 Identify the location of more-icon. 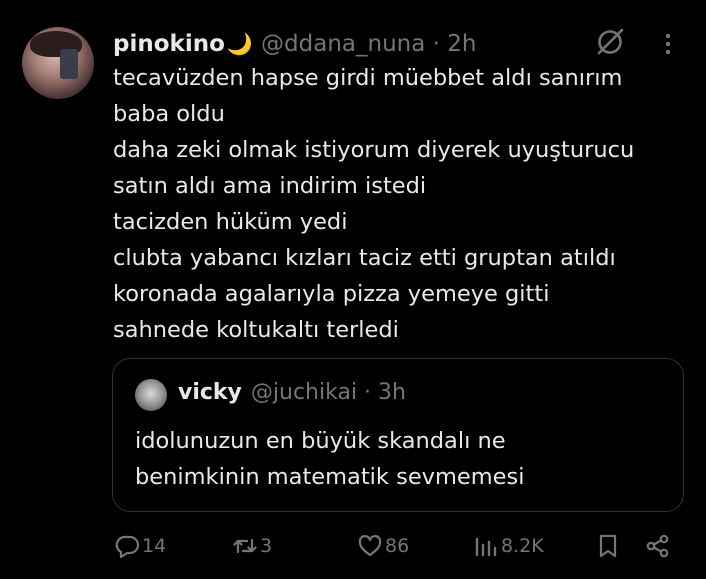
(668, 44).